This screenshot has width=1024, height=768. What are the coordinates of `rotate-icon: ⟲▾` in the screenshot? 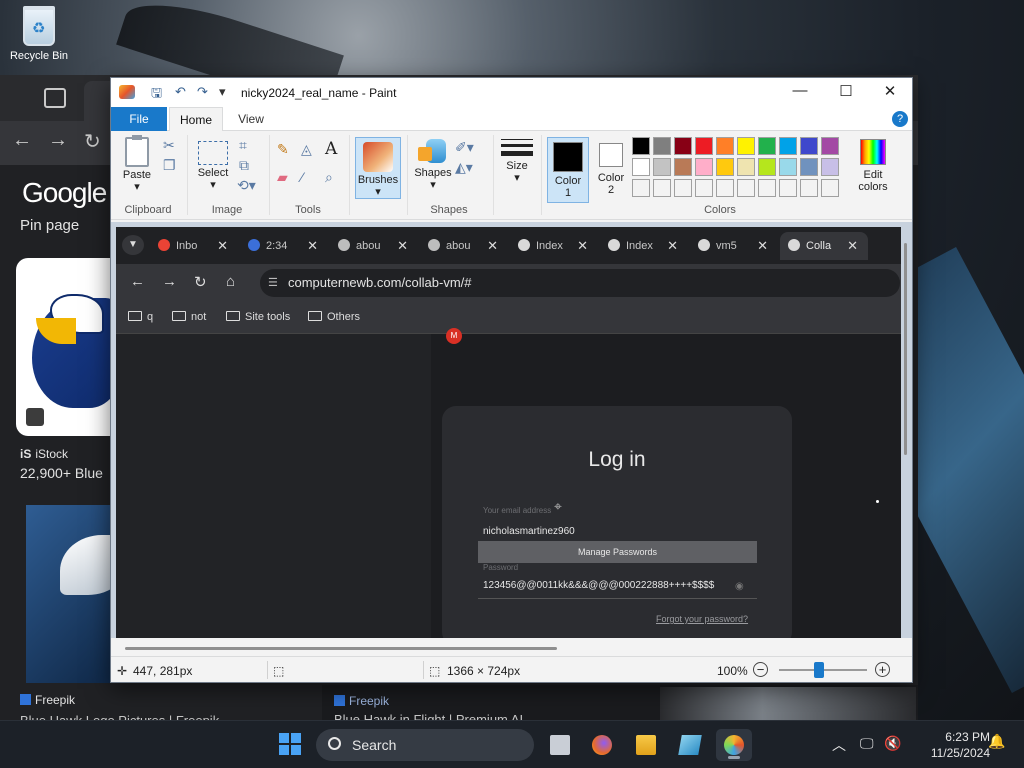 It's located at (246, 185).